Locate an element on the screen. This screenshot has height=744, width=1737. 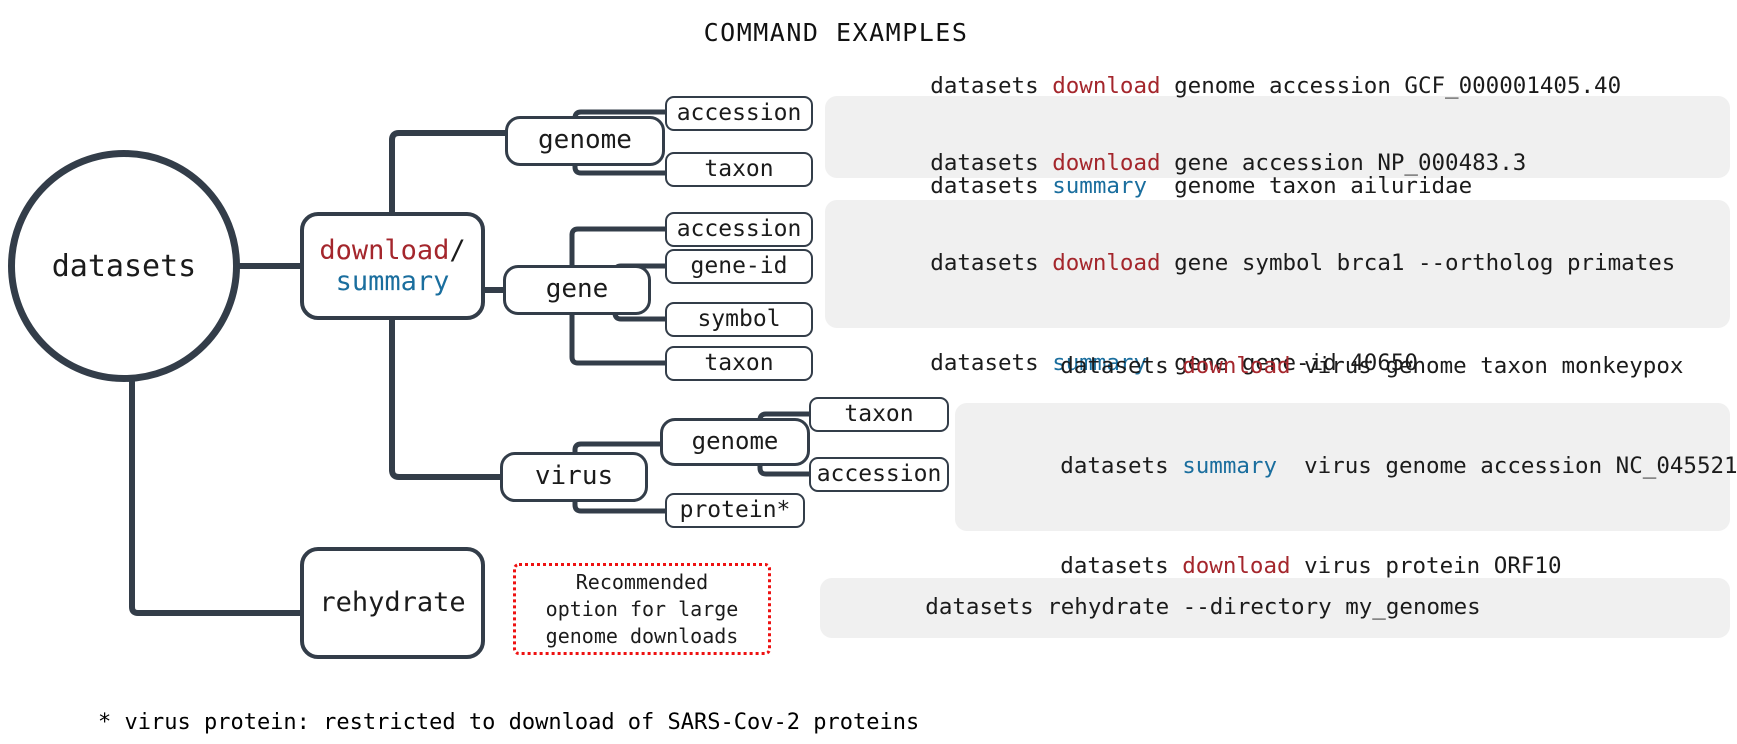
leaf-virus-protein: protein* is located at coordinates (735, 510).